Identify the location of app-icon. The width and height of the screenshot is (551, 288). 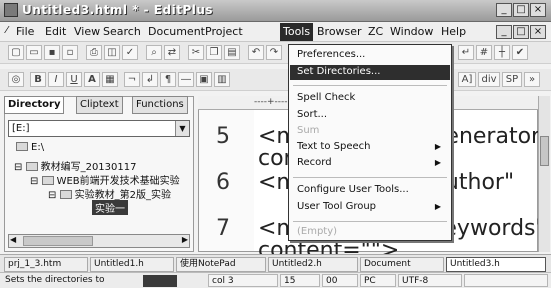
(11, 10).